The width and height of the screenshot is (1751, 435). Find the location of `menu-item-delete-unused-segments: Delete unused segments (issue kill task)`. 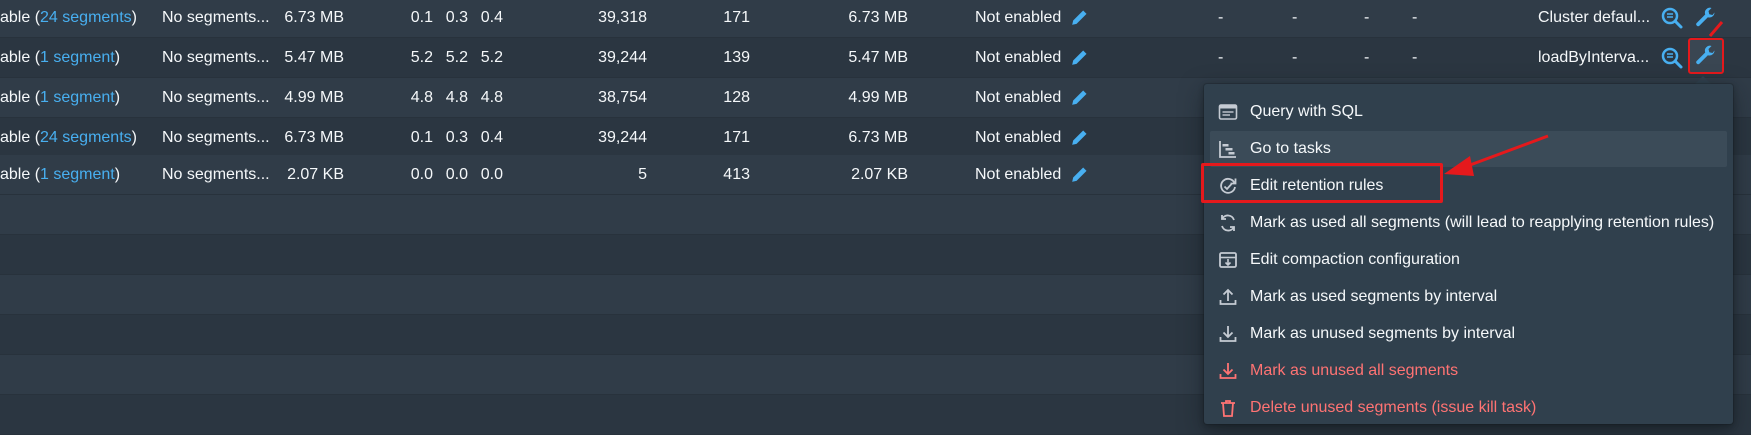

menu-item-delete-unused-segments: Delete unused segments (issue kill task) is located at coordinates (1468, 408).